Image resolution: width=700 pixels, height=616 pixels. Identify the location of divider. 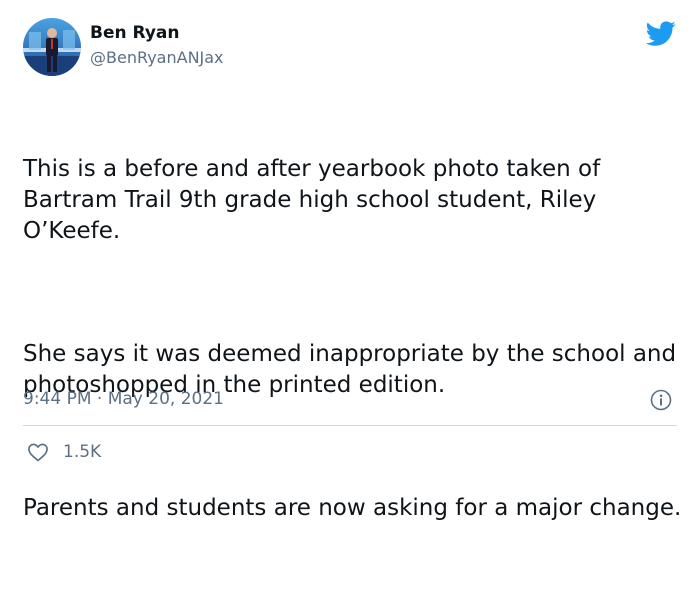
(350, 425).